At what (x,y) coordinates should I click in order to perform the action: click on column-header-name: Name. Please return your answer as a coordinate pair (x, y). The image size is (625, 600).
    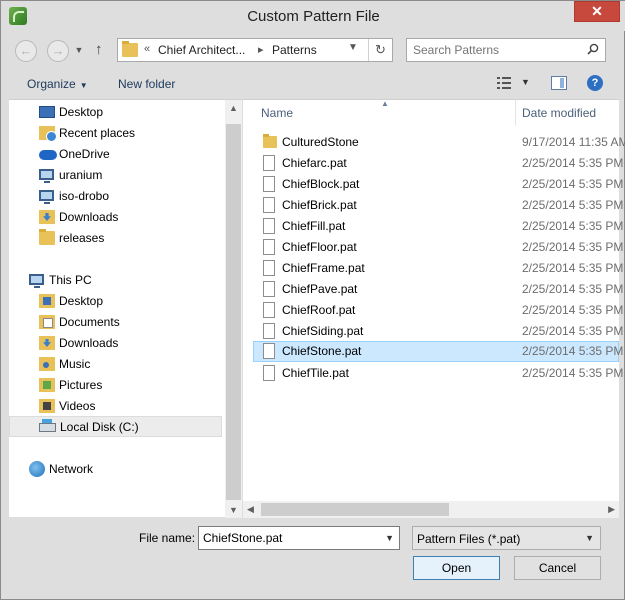
    Looking at the image, I should click on (277, 113).